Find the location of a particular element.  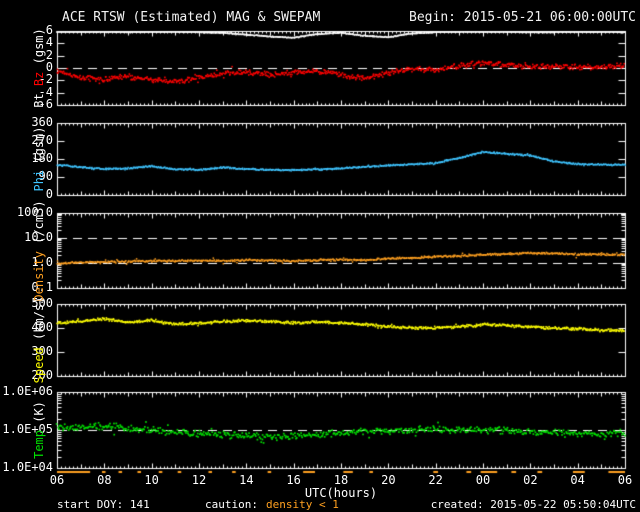

footer-start-doy: start DOY: 141 is located at coordinates (103, 504).